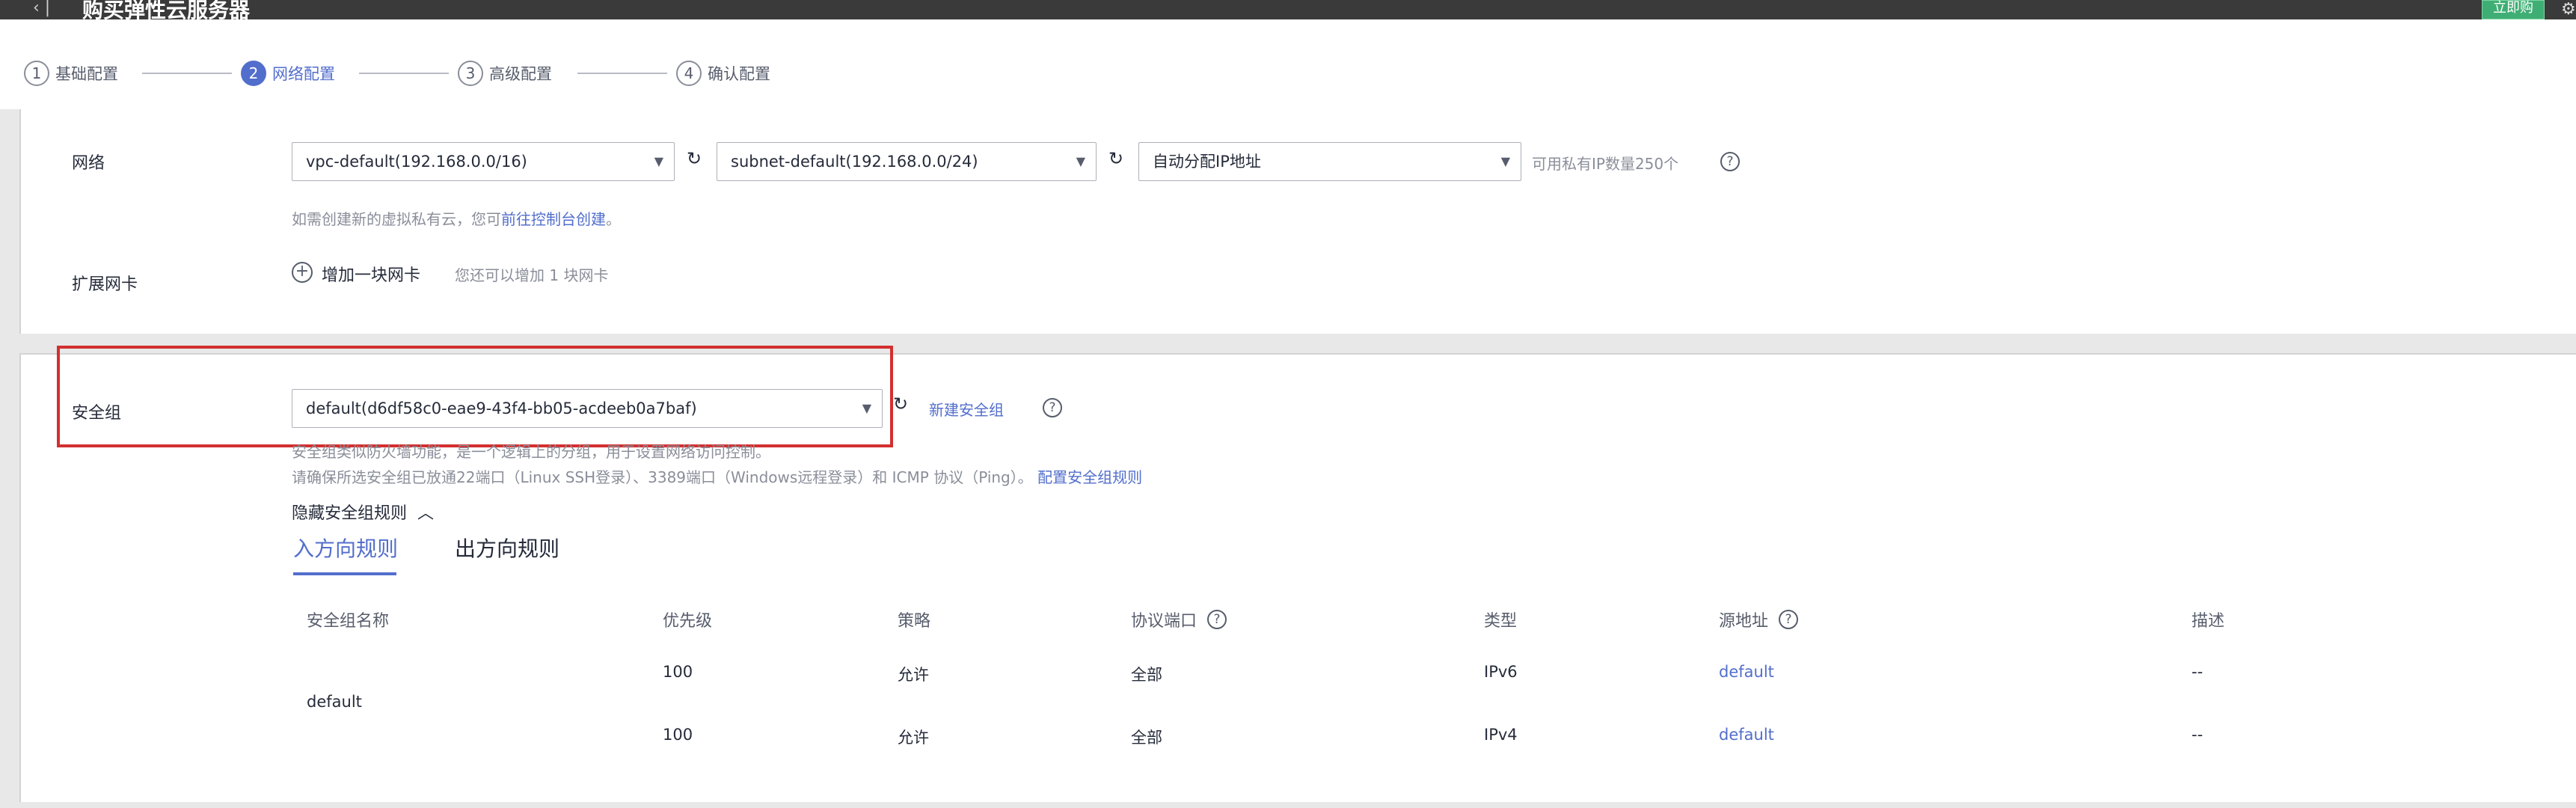 This screenshot has height=808, width=2576. I want to click on create-security-group-link: 新建安全组, so click(966, 409).